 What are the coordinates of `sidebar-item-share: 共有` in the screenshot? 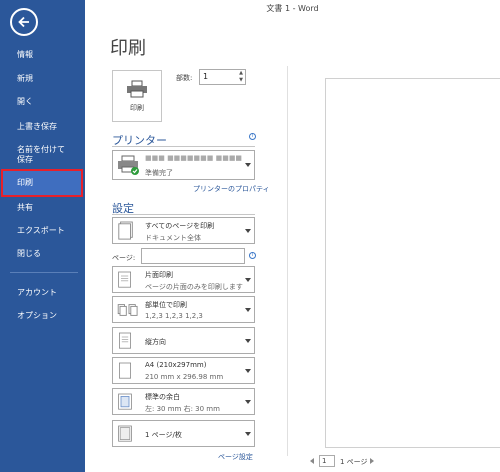 It's located at (42, 208).